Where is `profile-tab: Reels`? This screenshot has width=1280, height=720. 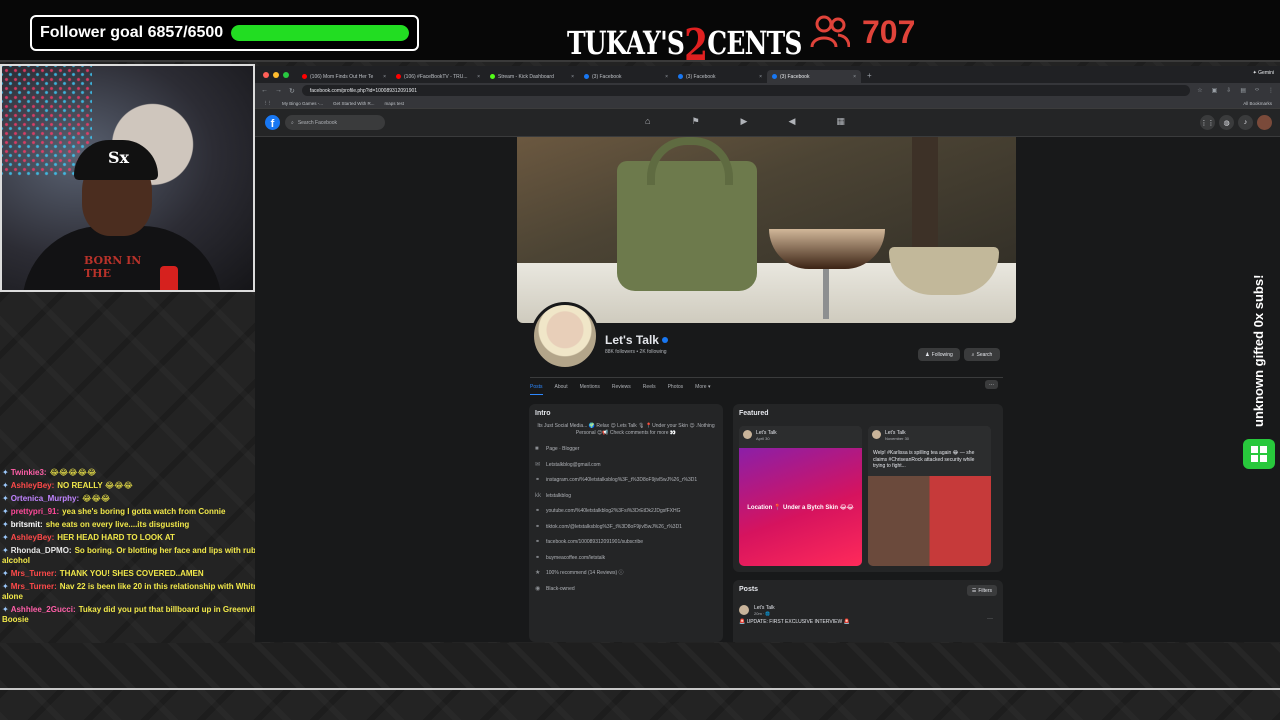 profile-tab: Reels is located at coordinates (649, 389).